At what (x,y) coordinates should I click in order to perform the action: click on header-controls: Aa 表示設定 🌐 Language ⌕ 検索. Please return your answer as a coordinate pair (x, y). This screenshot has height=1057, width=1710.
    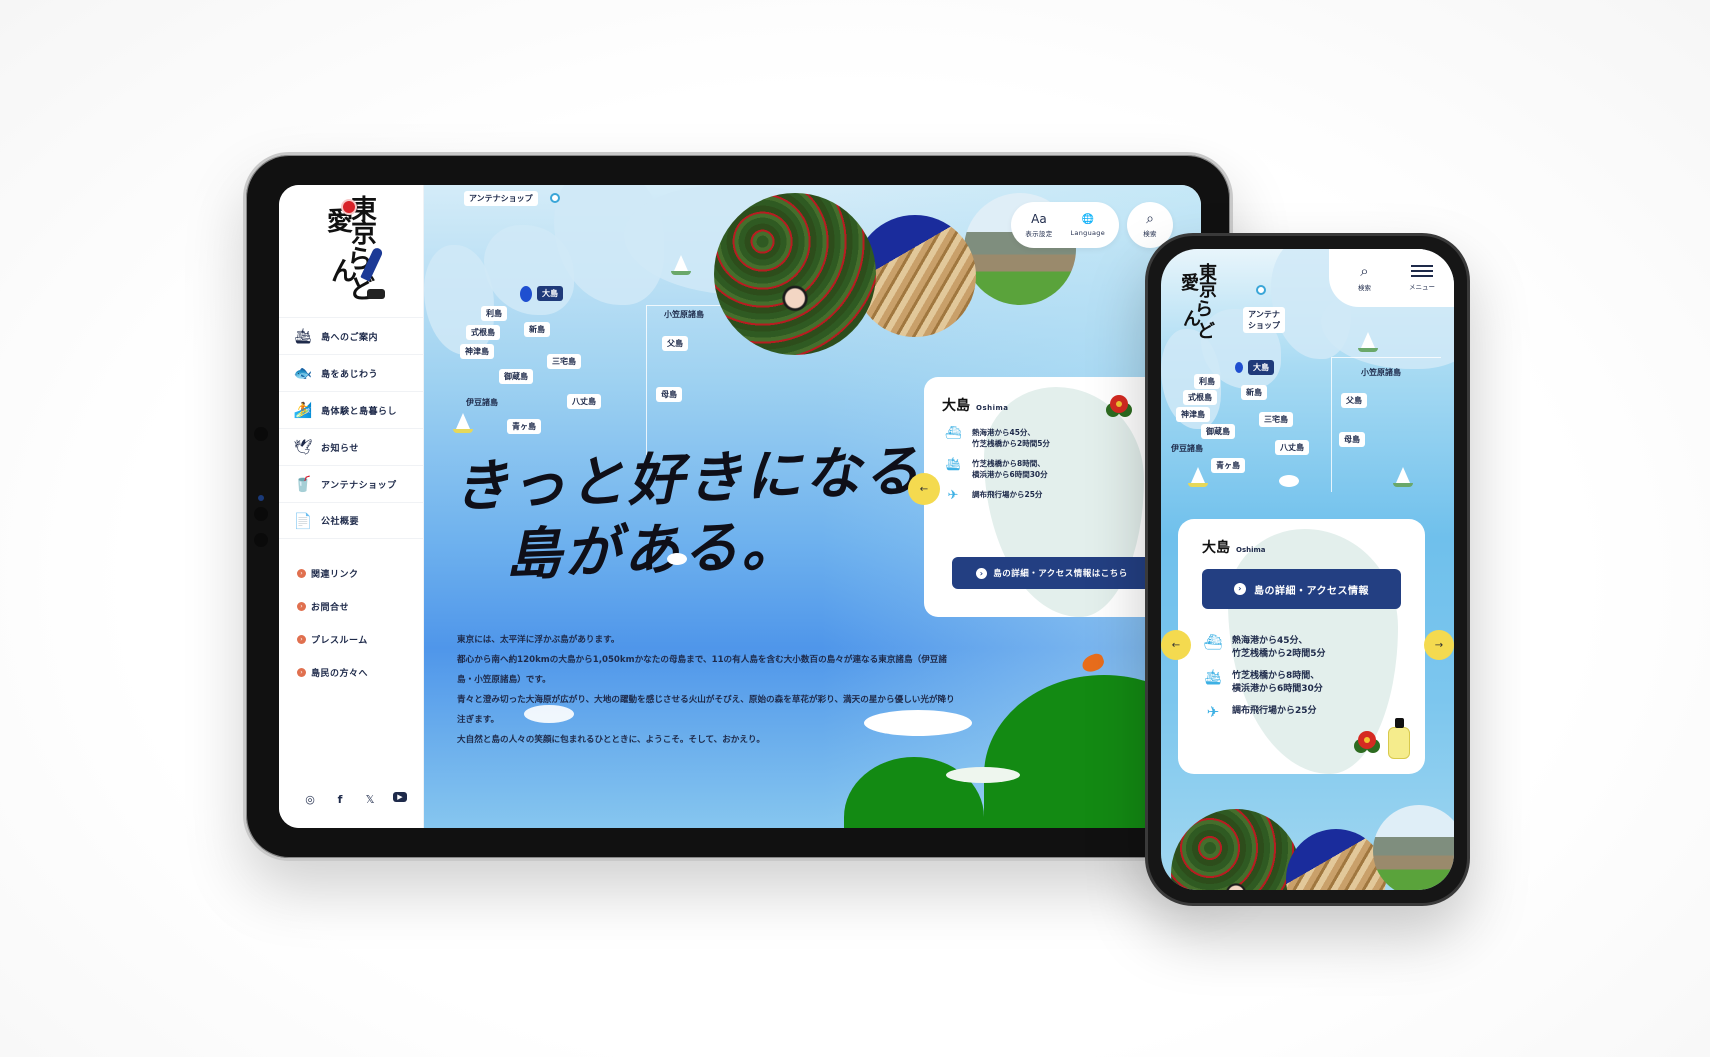
    Looking at the image, I should click on (1092, 225).